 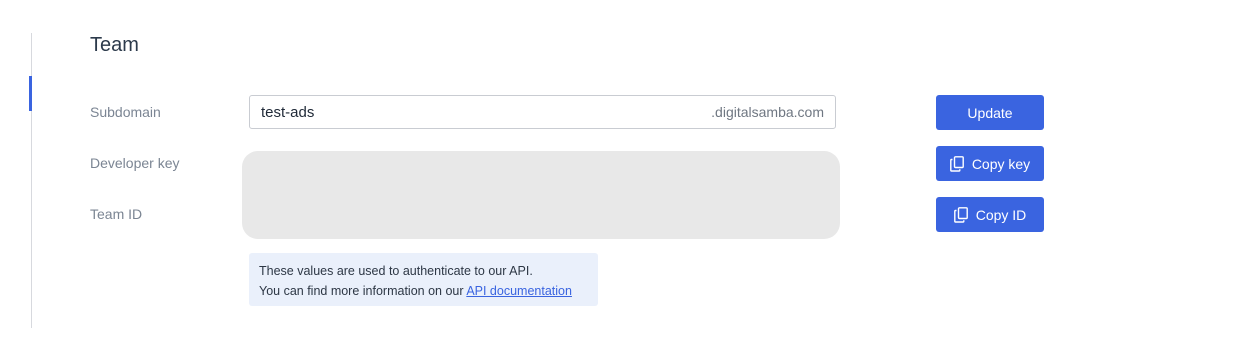 I want to click on subdomain-suffix: .digitalsamba.com, so click(x=767, y=112).